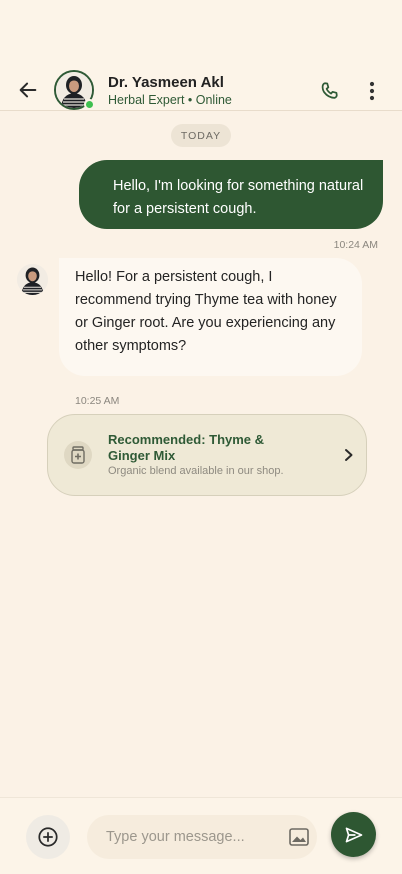 The width and height of the screenshot is (402, 874). I want to click on outgoing-message-time: 10:24 AM, so click(355, 245).